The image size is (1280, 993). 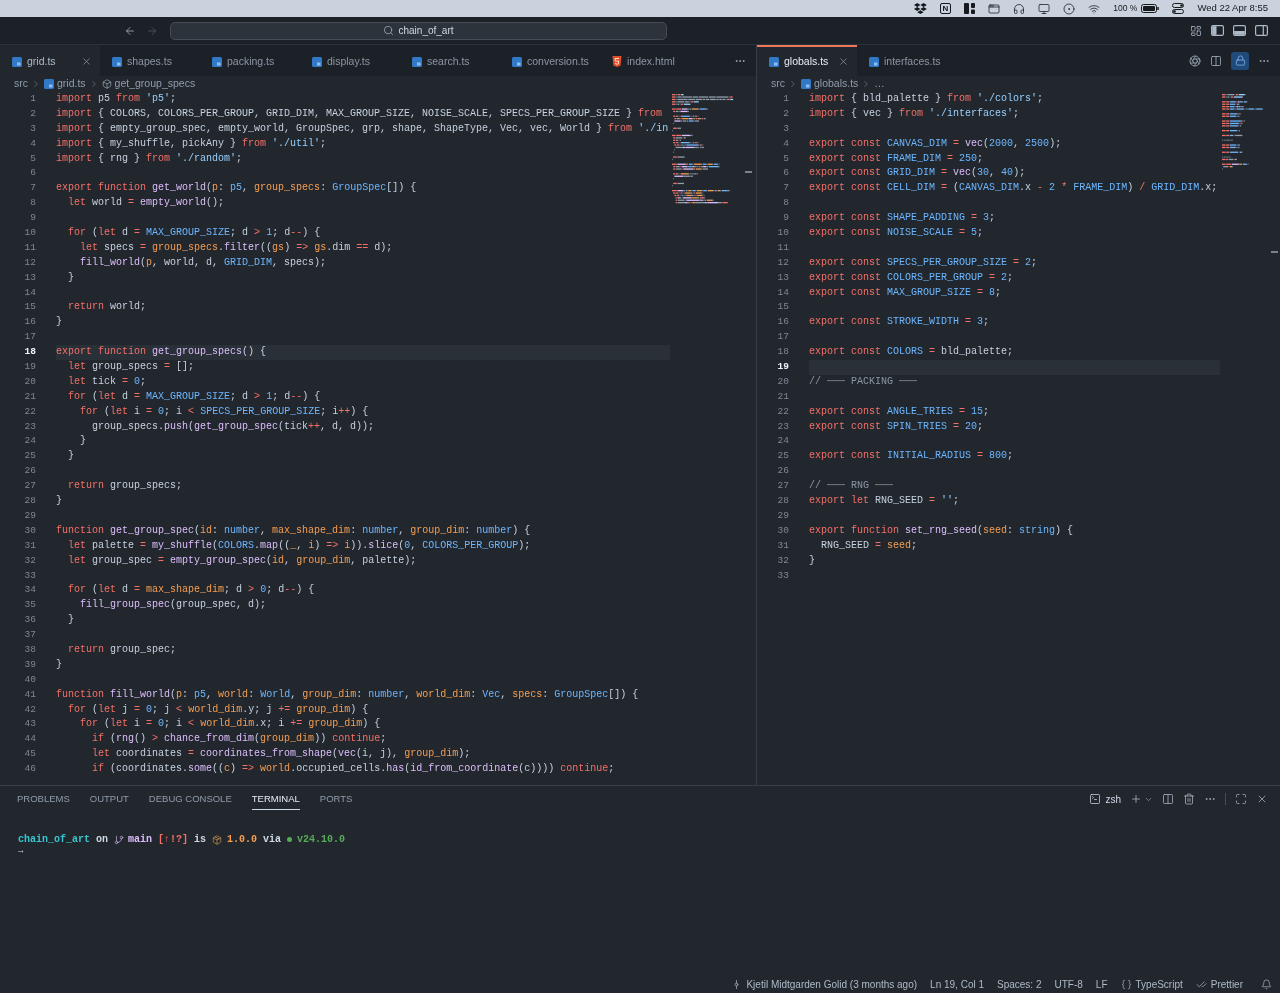 I want to click on code-line: export const INITIAL_RADIUS = 800;, so click(x=911, y=456).